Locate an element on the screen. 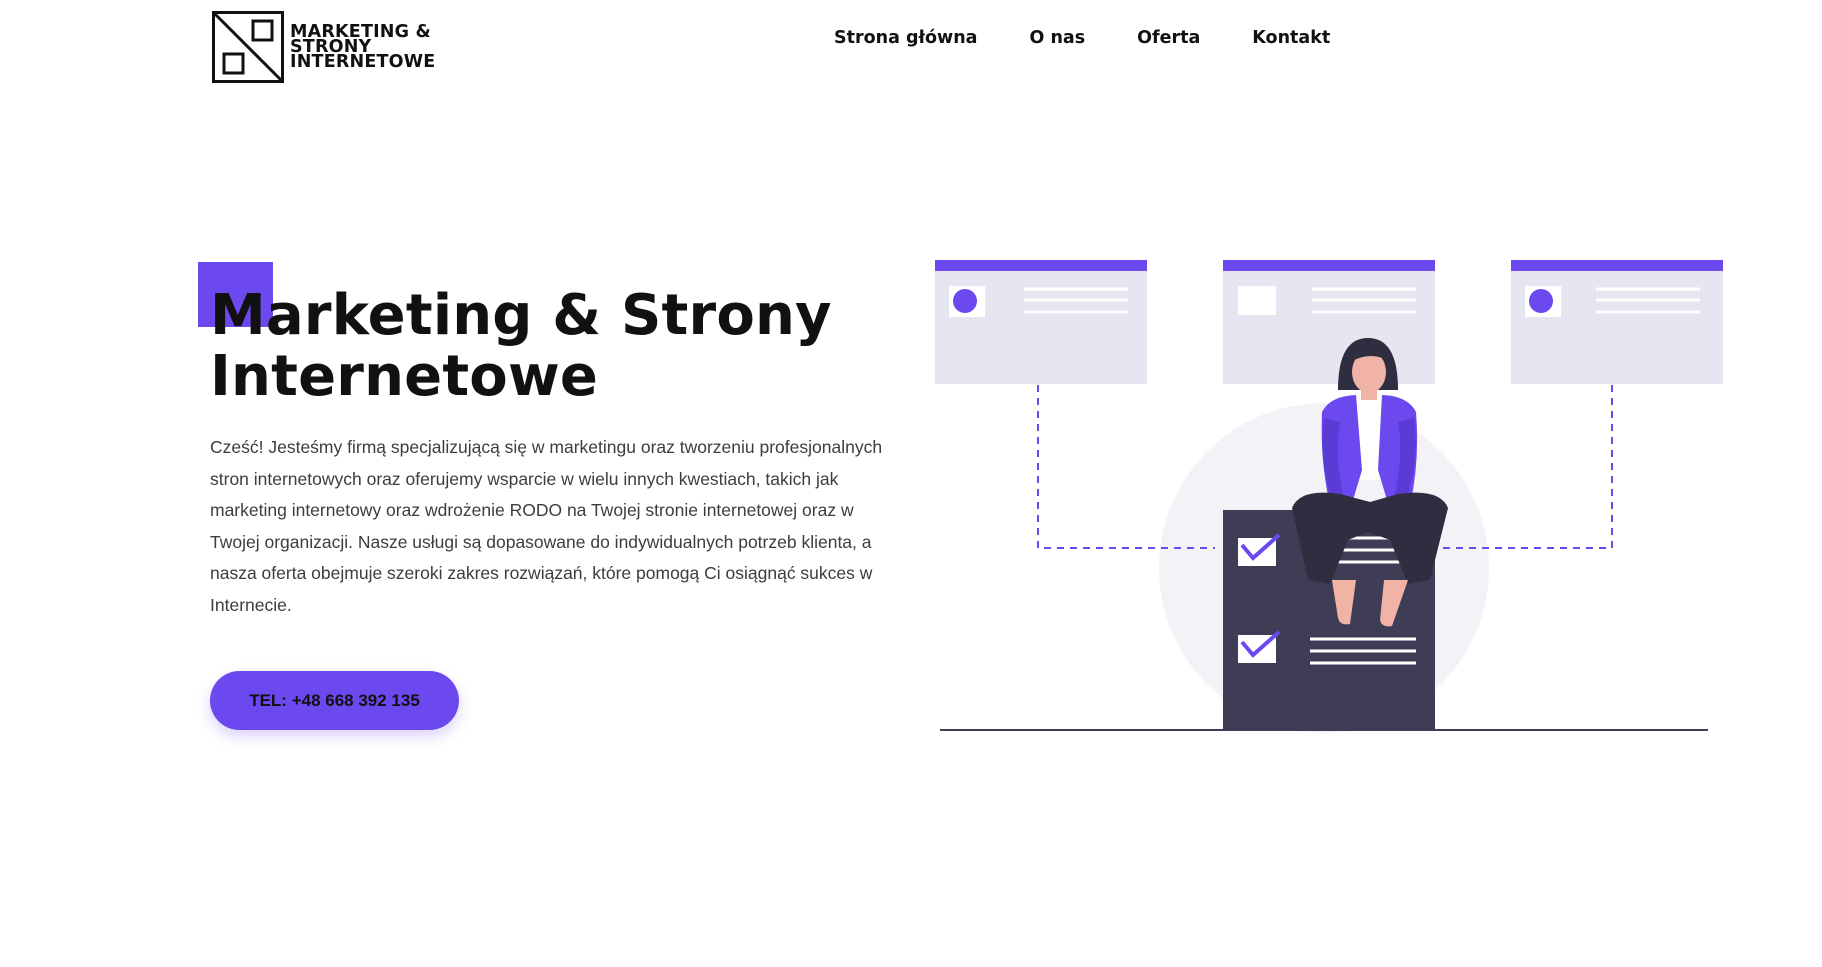 Image resolution: width=1822 pixels, height=967 pixels. nav-link-about: O nas is located at coordinates (1057, 38).